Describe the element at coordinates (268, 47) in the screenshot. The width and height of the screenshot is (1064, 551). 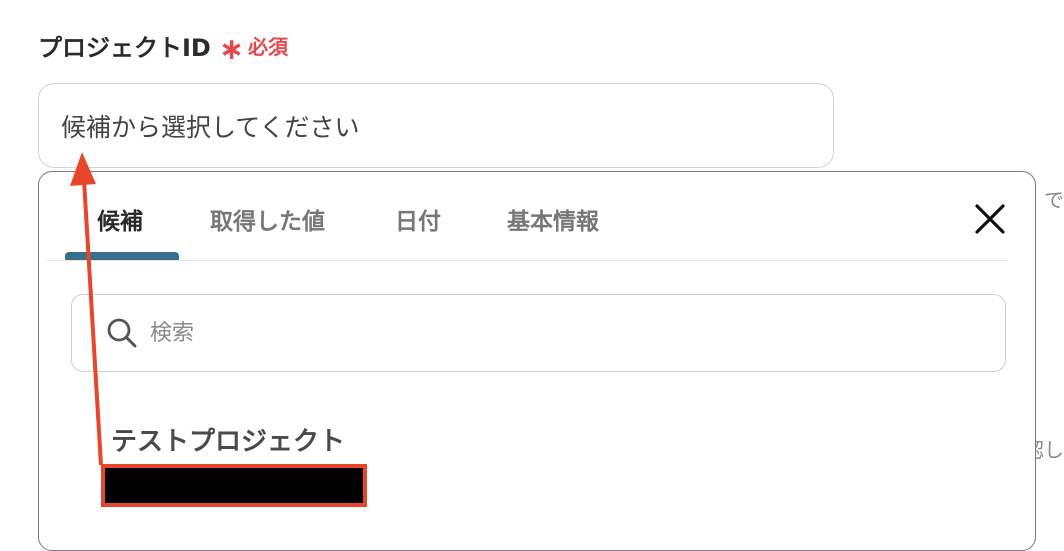
I see `required-text: 必須` at that location.